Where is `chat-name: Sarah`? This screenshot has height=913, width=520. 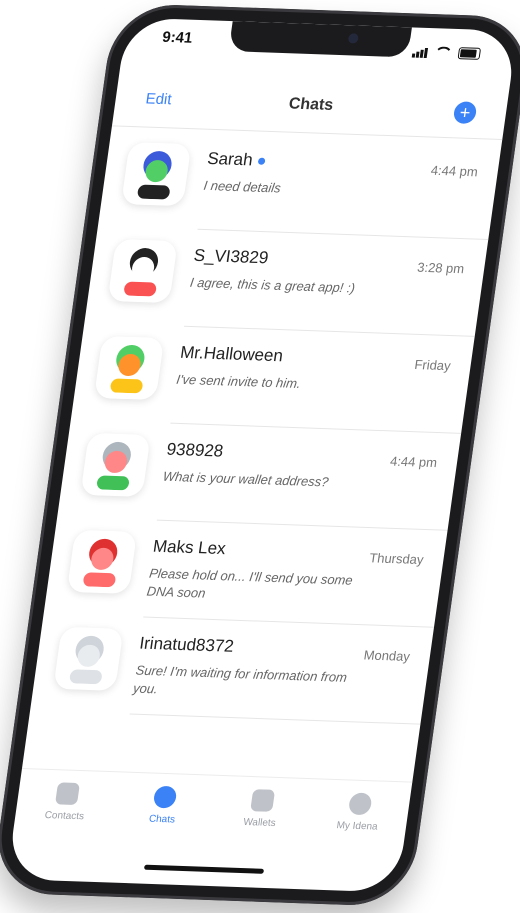
chat-name: Sarah is located at coordinates (236, 160).